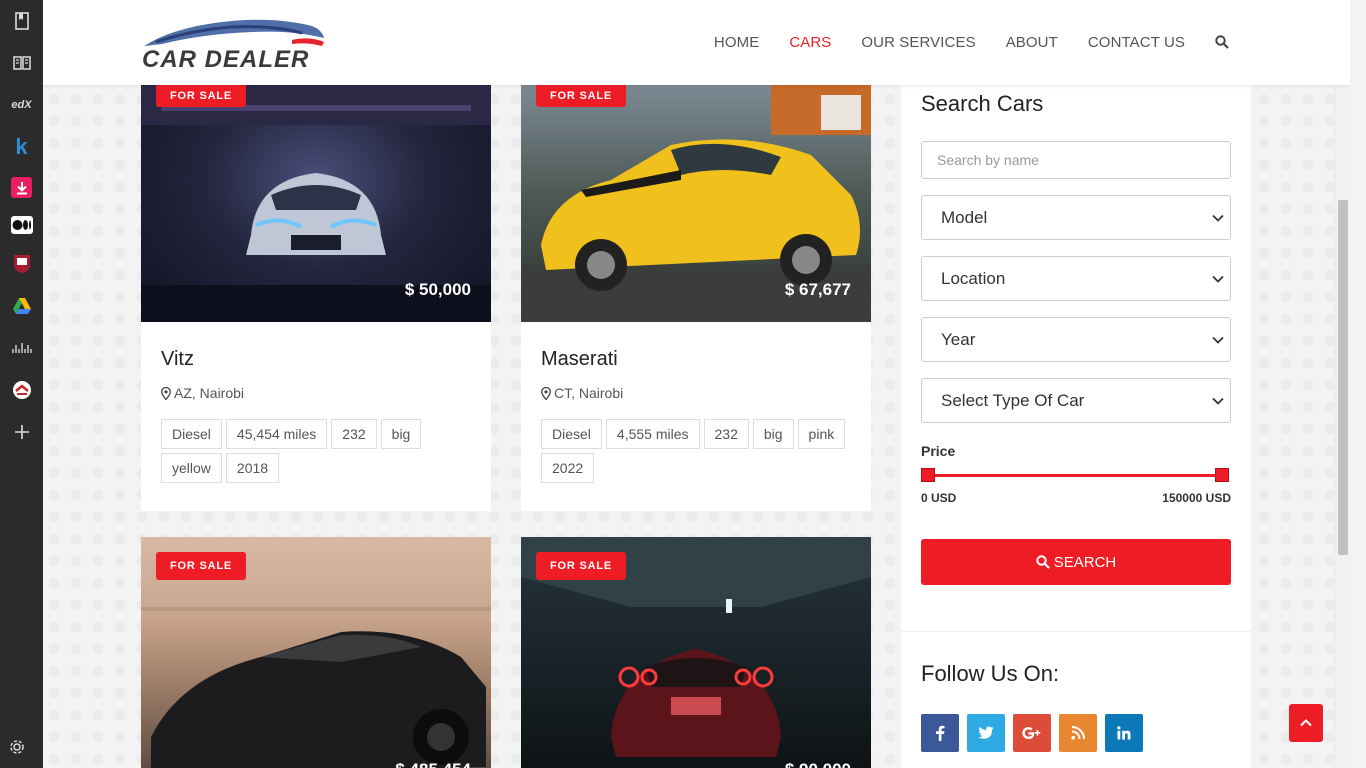 The width and height of the screenshot is (1366, 768). Describe the element at coordinates (1343, 377) in the screenshot. I see `scrollbar-thumb` at that location.